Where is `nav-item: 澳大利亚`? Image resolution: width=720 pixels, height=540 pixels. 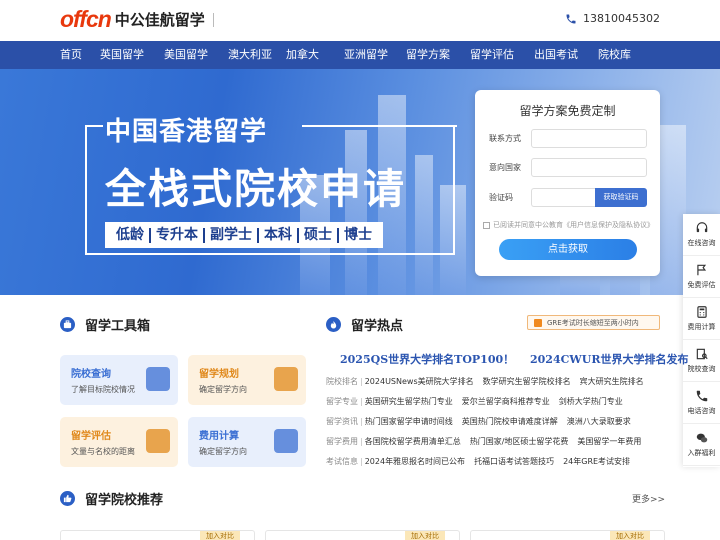
nav-item: 澳大利亚 is located at coordinates (257, 55).